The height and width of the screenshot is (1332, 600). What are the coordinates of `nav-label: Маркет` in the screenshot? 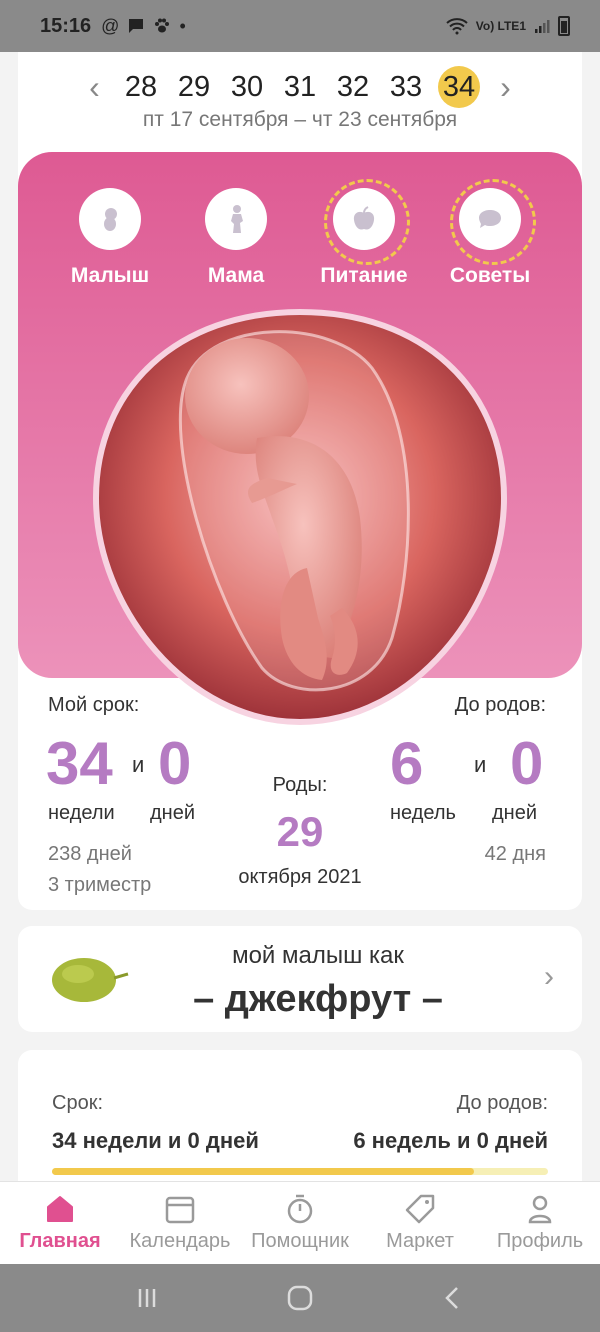 It's located at (420, 1241).